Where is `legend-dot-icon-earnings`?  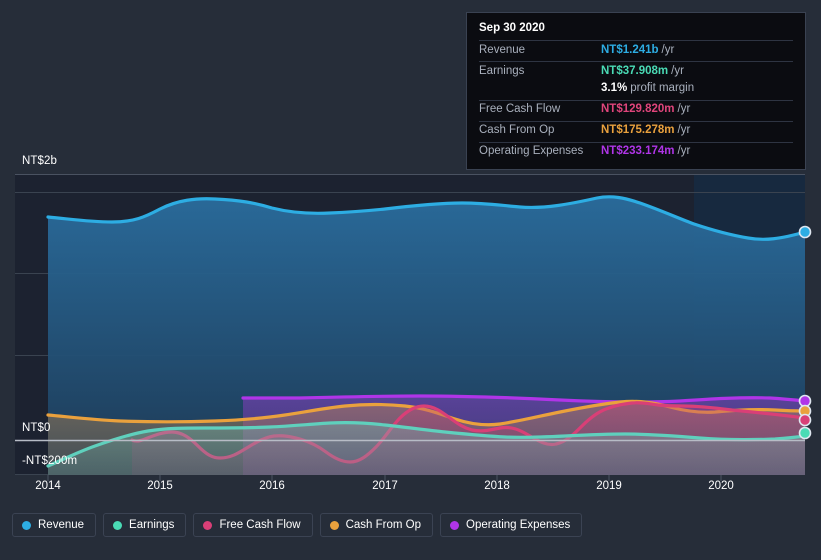 legend-dot-icon-earnings is located at coordinates (118, 525).